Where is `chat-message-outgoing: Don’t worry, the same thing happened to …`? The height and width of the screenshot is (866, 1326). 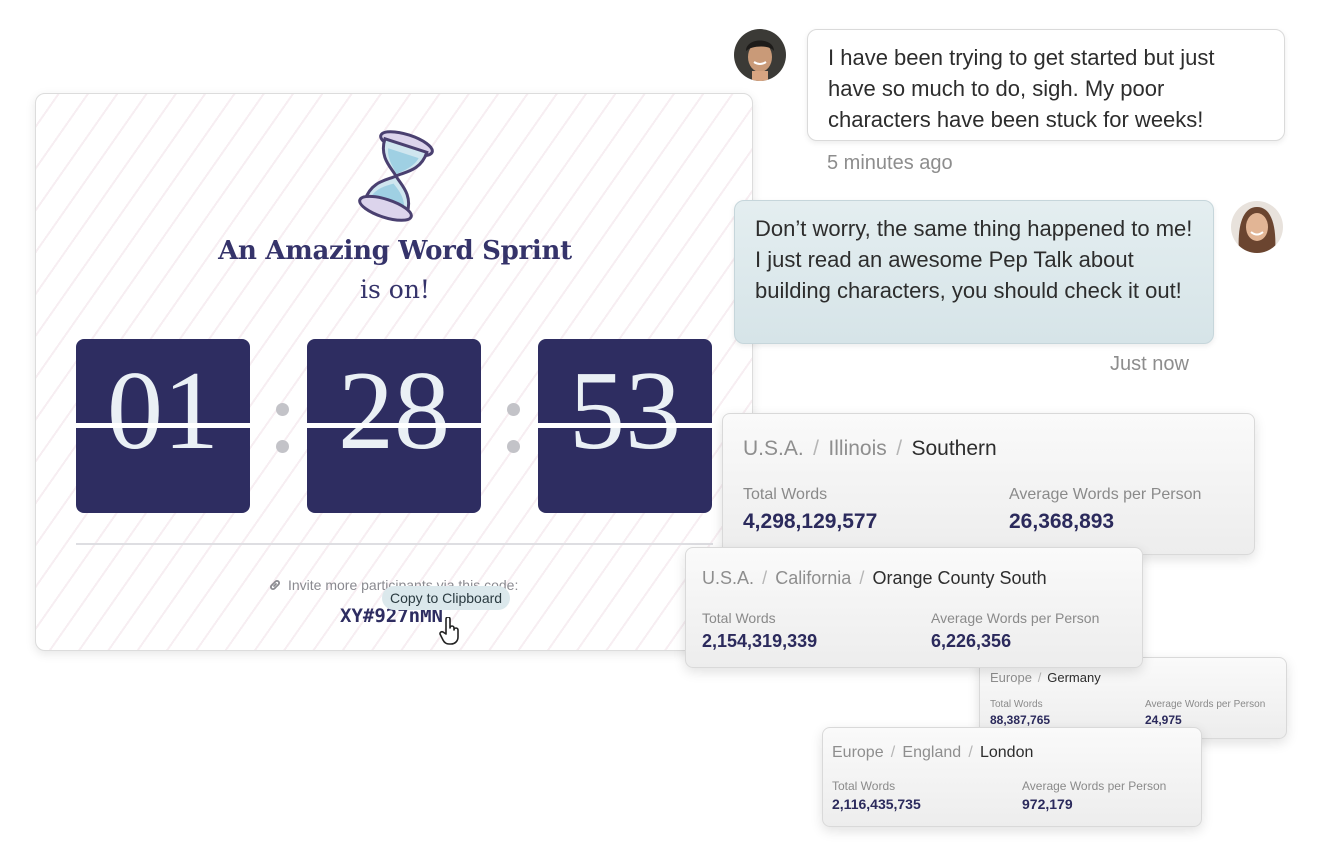
chat-message-outgoing: Don’t worry, the same thing happened to … is located at coordinates (974, 272).